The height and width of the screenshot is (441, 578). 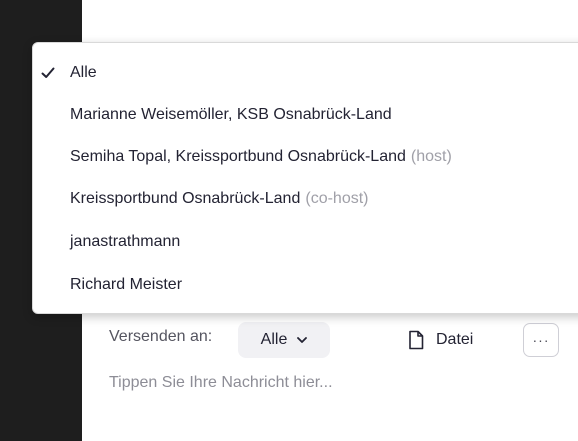 I want to click on menu-item-role: (co-host), so click(x=337, y=198).